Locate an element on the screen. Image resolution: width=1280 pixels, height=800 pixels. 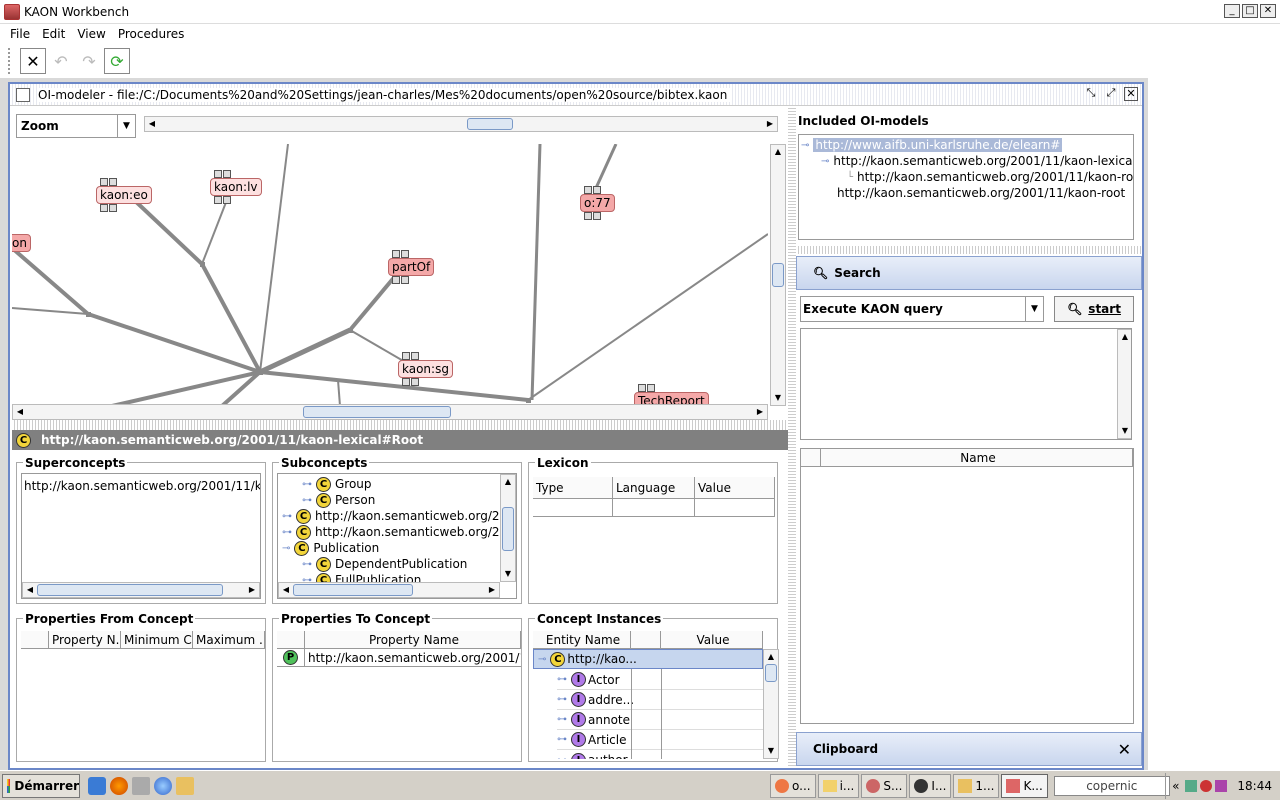
menu-procedures: Procedures is located at coordinates (151, 34).